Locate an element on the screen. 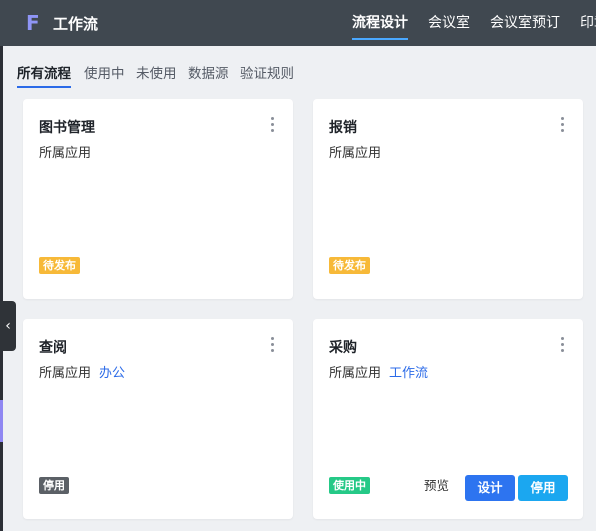 The image size is (596, 531). nav-seal: 印章 is located at coordinates (588, 23).